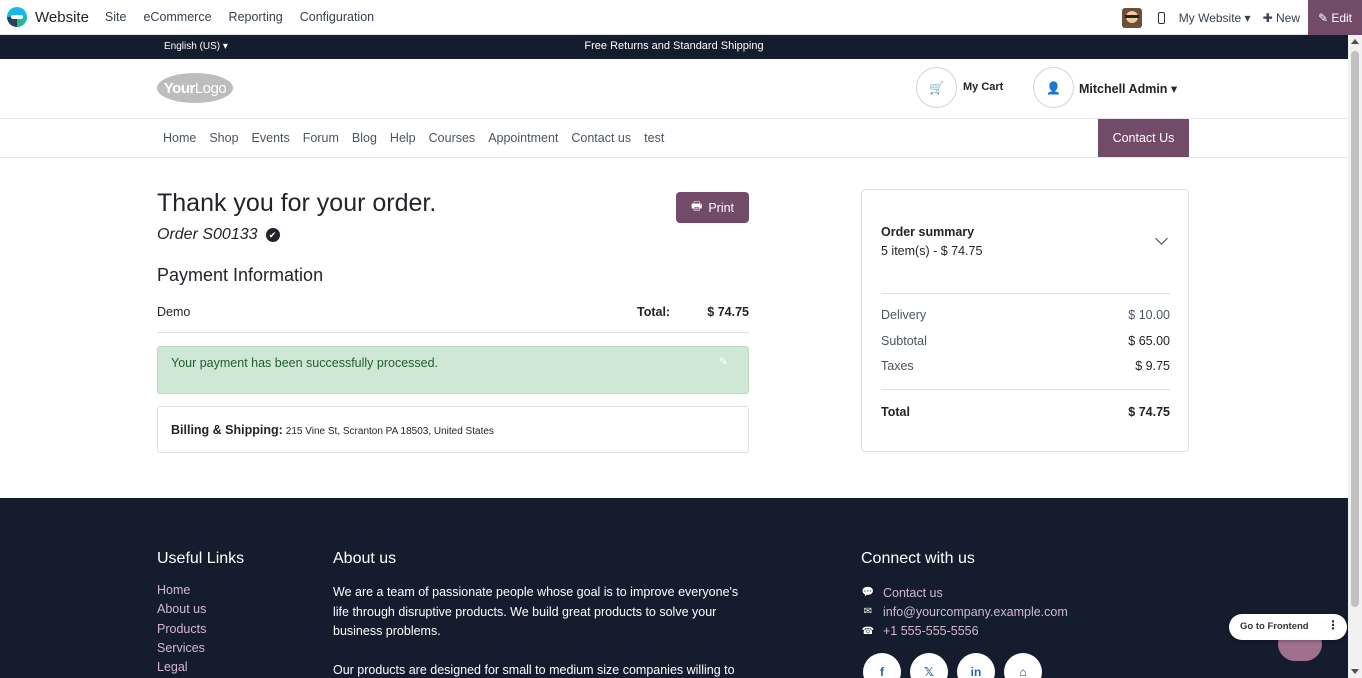  I want to click on taxes-label: Taxes, so click(897, 366).